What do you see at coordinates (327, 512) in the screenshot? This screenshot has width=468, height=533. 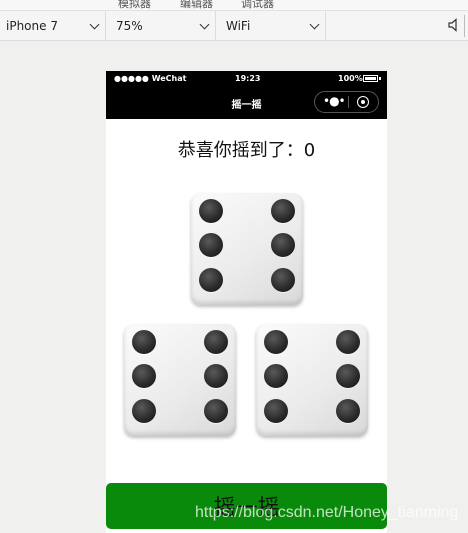 I see `watermark-text: https://blog.csdn.net/Honey_tianming` at bounding box center [327, 512].